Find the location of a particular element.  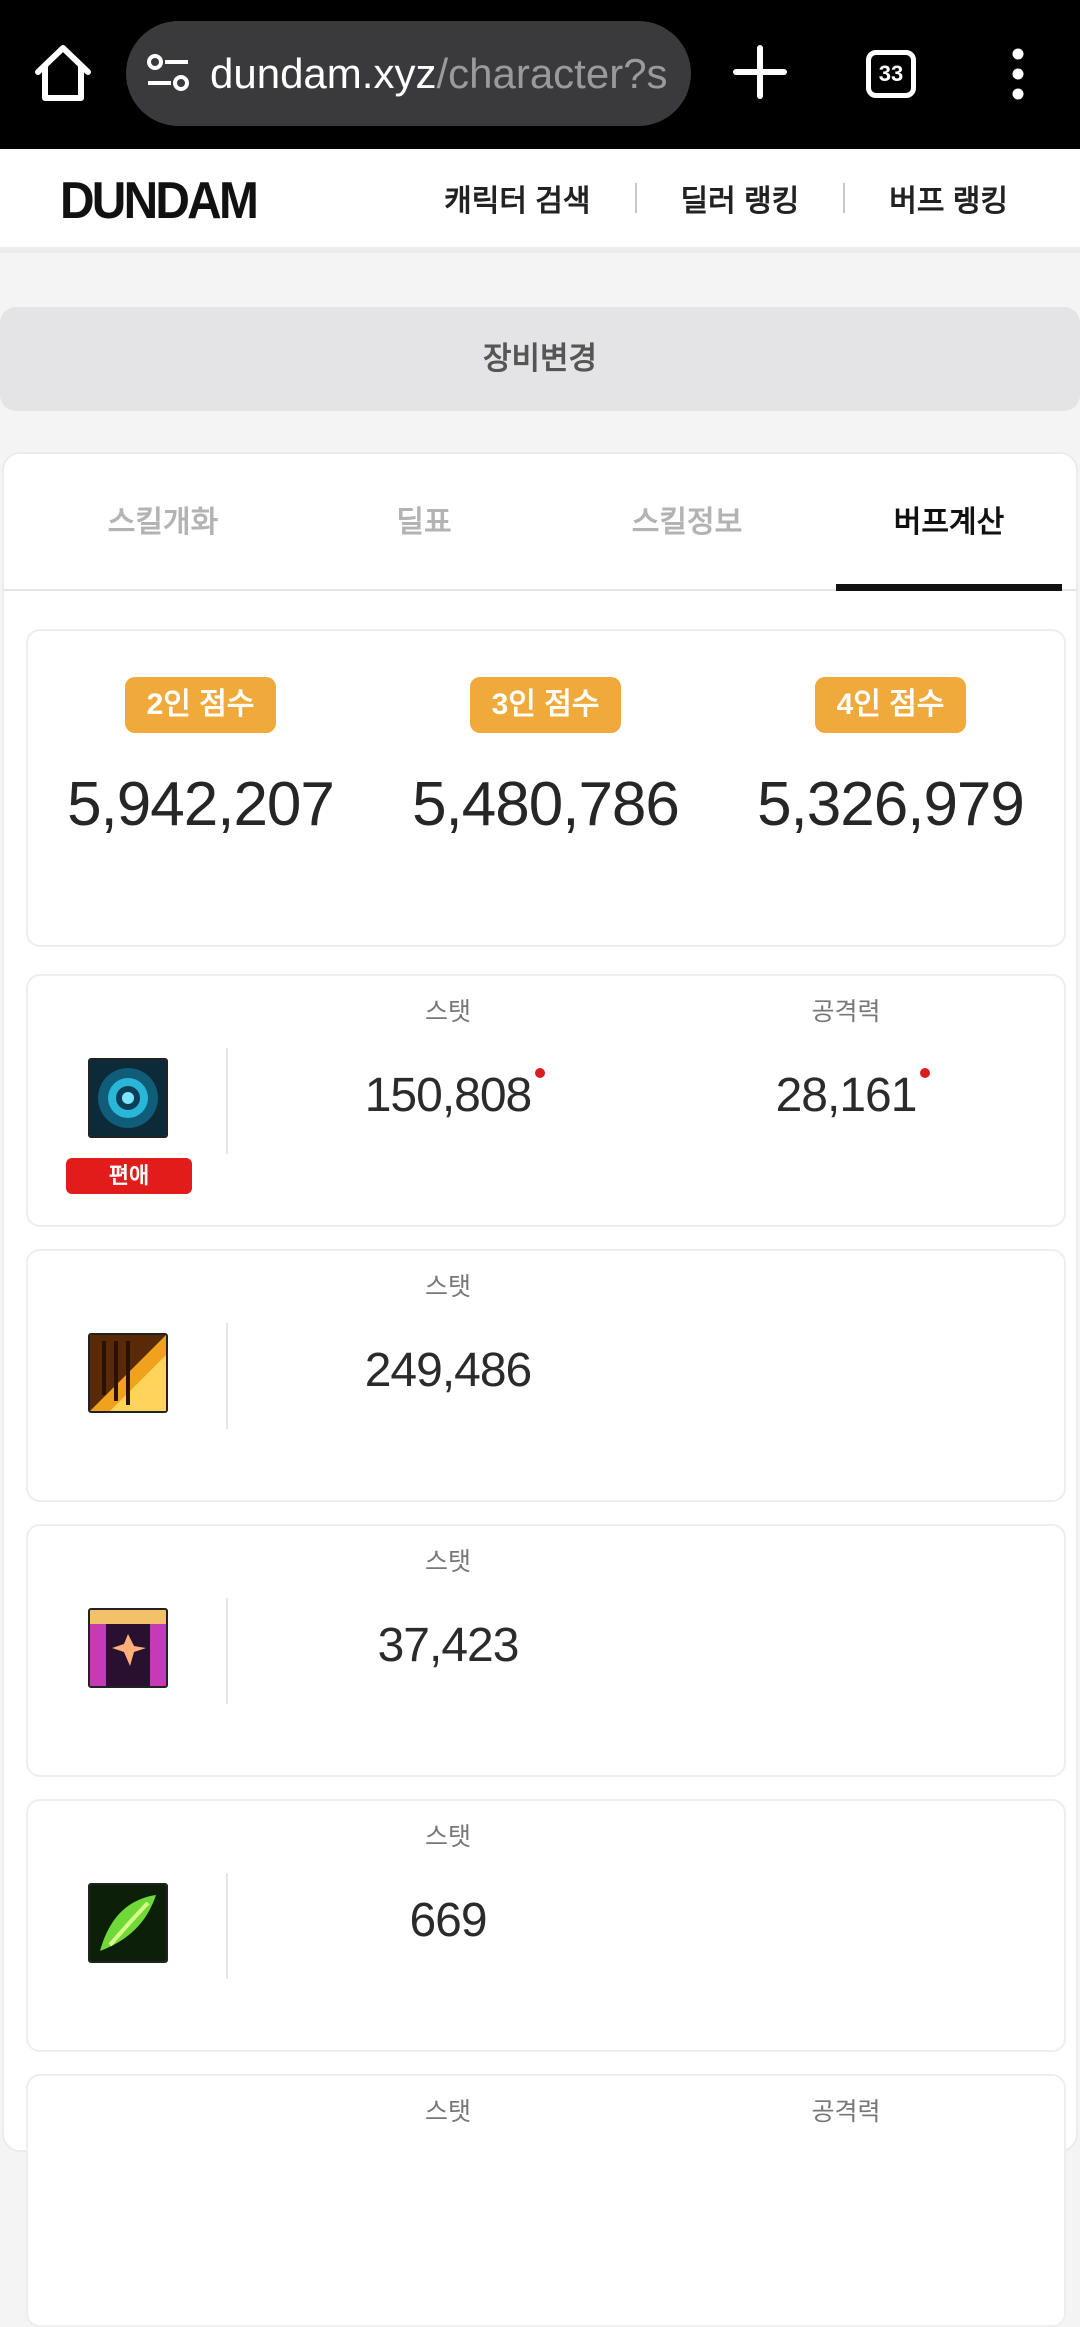

score-value: 5,480,786 is located at coordinates (546, 804).